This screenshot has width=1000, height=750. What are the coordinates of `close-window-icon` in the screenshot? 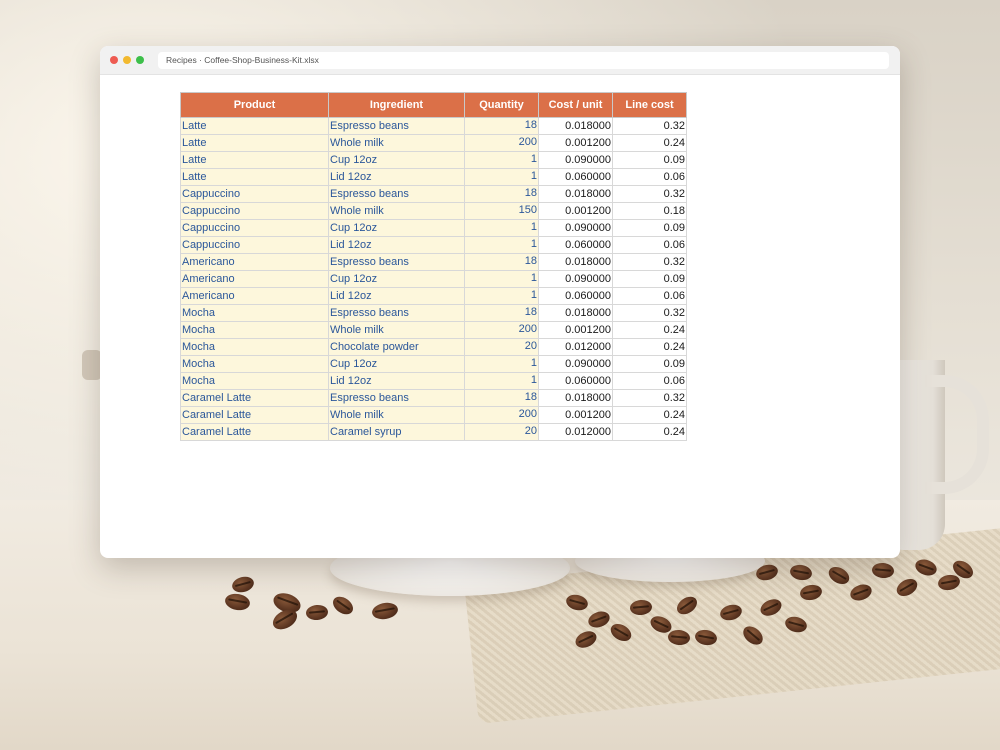 It's located at (114, 60).